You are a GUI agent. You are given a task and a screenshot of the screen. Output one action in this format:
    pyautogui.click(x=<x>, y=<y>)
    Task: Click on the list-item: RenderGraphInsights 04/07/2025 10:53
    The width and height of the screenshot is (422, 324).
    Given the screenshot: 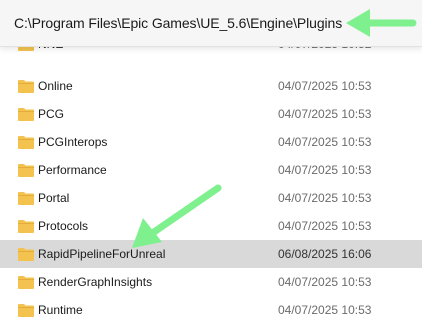 What is the action you would take?
    pyautogui.click(x=211, y=282)
    